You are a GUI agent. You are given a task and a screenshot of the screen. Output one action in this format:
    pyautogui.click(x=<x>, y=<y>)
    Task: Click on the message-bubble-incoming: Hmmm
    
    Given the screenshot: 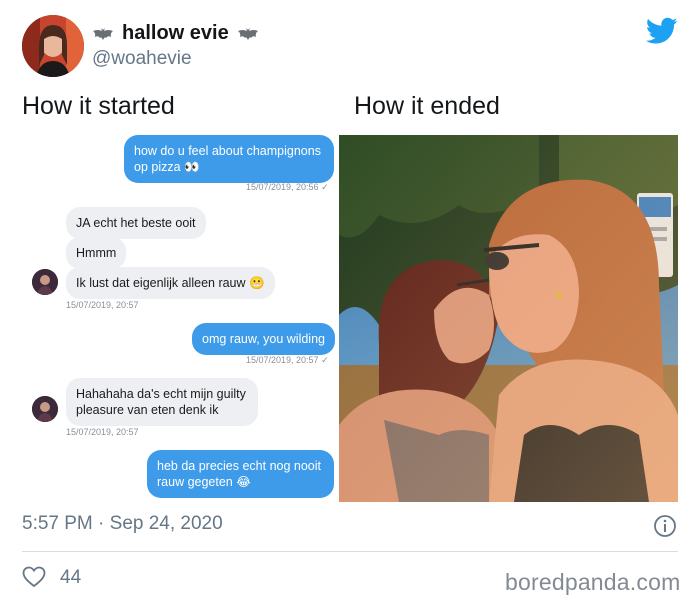 What is the action you would take?
    pyautogui.click(x=96, y=253)
    